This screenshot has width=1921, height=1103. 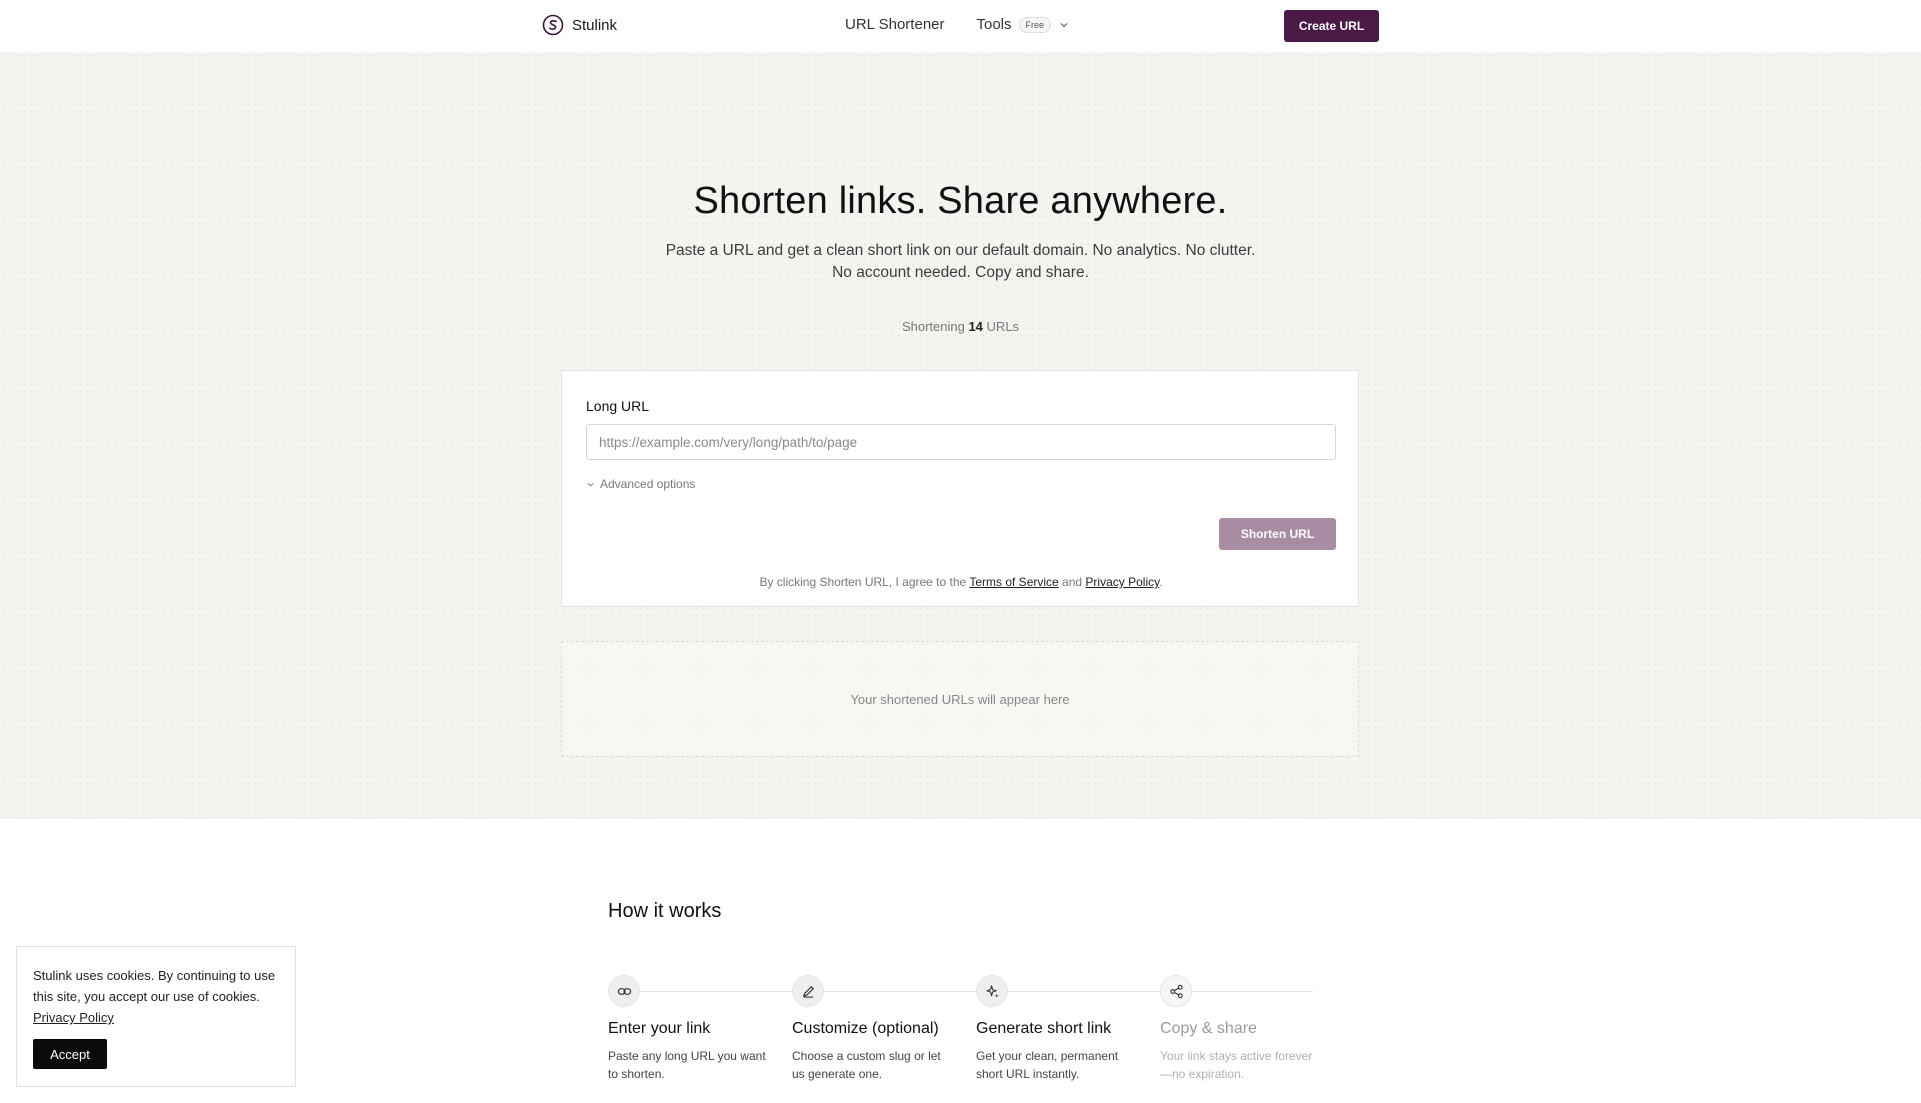 I want to click on step-title: Generate short link, so click(x=1044, y=1028).